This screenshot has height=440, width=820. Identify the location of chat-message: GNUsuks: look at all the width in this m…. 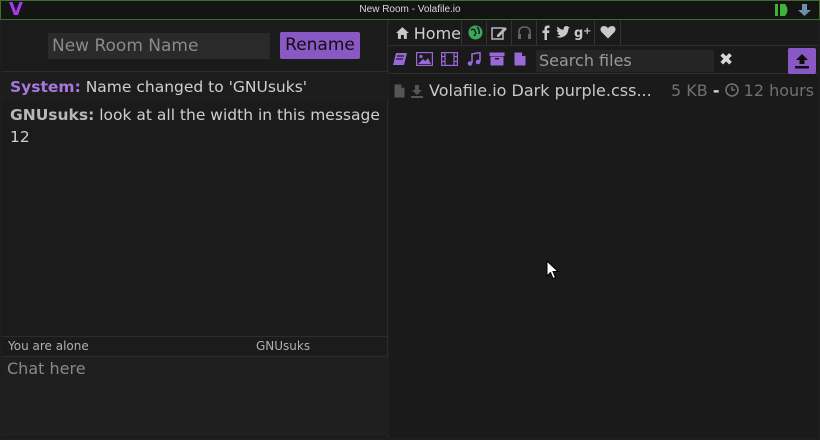
(195, 126).